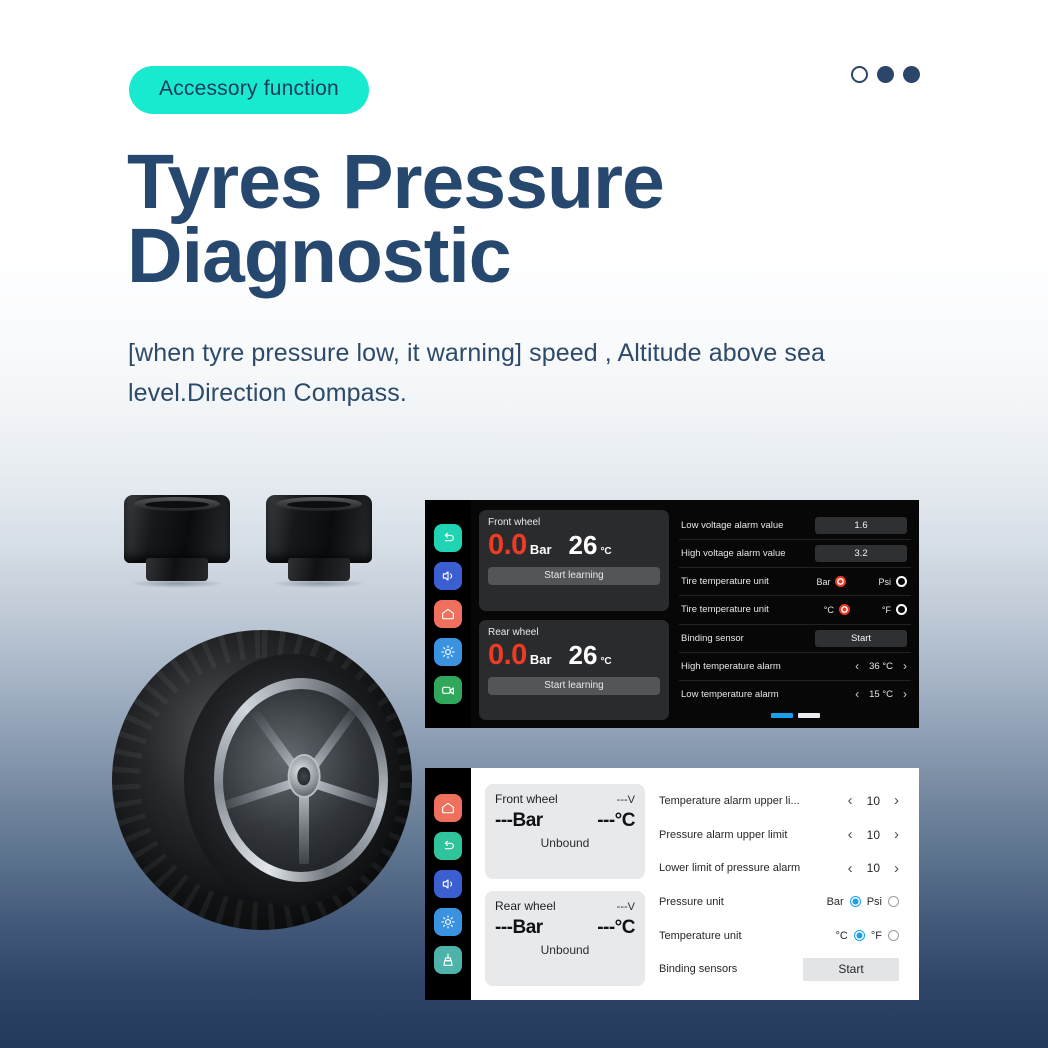  Describe the element at coordinates (861, 638) in the screenshot. I see `binding-sensor-start-button: Start` at that location.